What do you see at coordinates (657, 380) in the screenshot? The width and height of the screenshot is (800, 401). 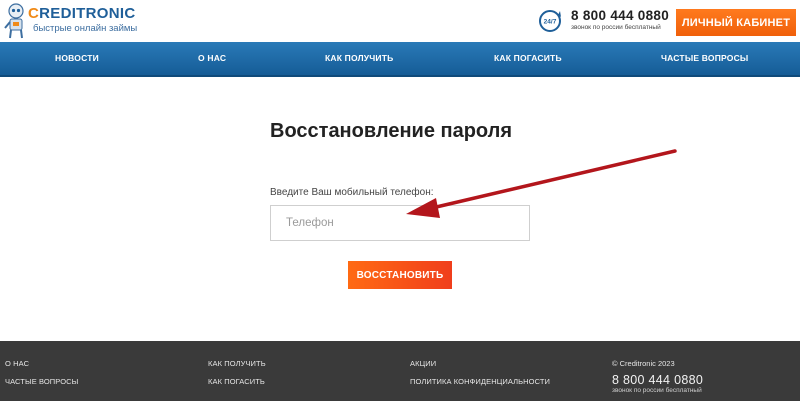 I see `footer-phone-number: 8 800 444 0880` at bounding box center [657, 380].